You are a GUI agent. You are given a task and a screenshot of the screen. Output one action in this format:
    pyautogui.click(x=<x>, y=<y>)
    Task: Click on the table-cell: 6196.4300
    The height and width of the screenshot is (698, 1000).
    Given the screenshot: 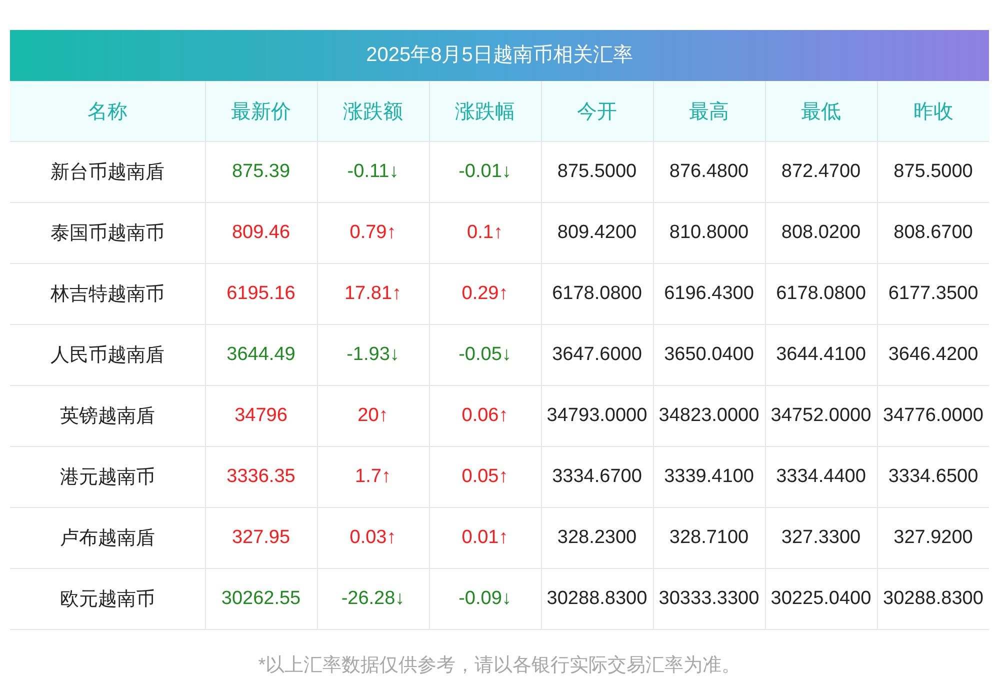 What is the action you would take?
    pyautogui.click(x=709, y=294)
    